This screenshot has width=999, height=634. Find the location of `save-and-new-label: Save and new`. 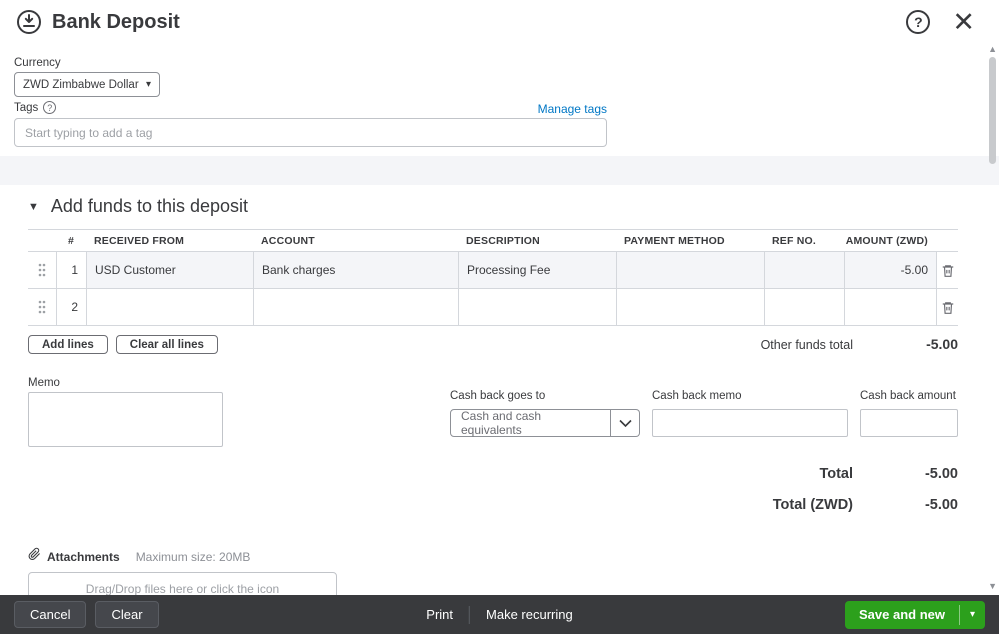

save-and-new-label: Save and new is located at coordinates (902, 615).